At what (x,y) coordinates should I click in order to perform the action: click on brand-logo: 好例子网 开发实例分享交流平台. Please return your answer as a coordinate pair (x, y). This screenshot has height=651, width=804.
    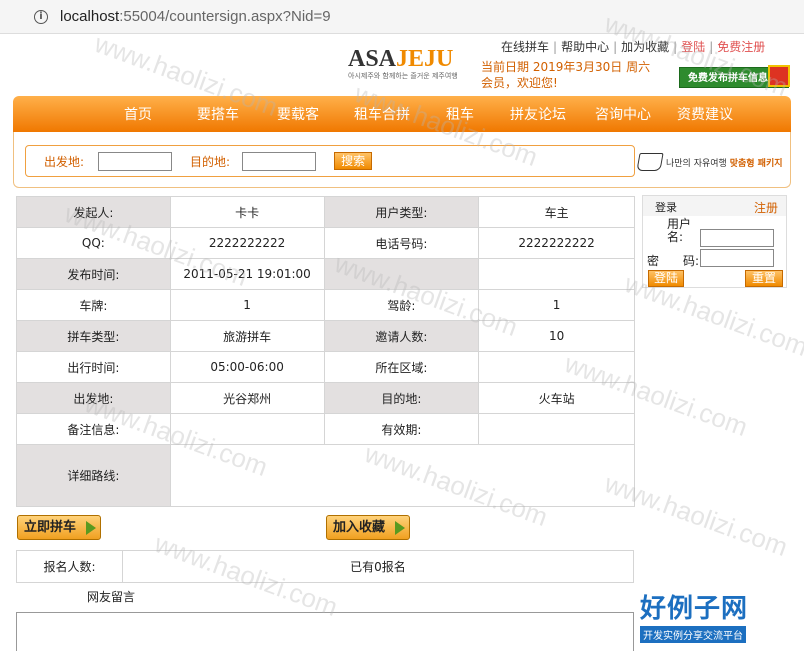
    Looking at the image, I should click on (707, 615).